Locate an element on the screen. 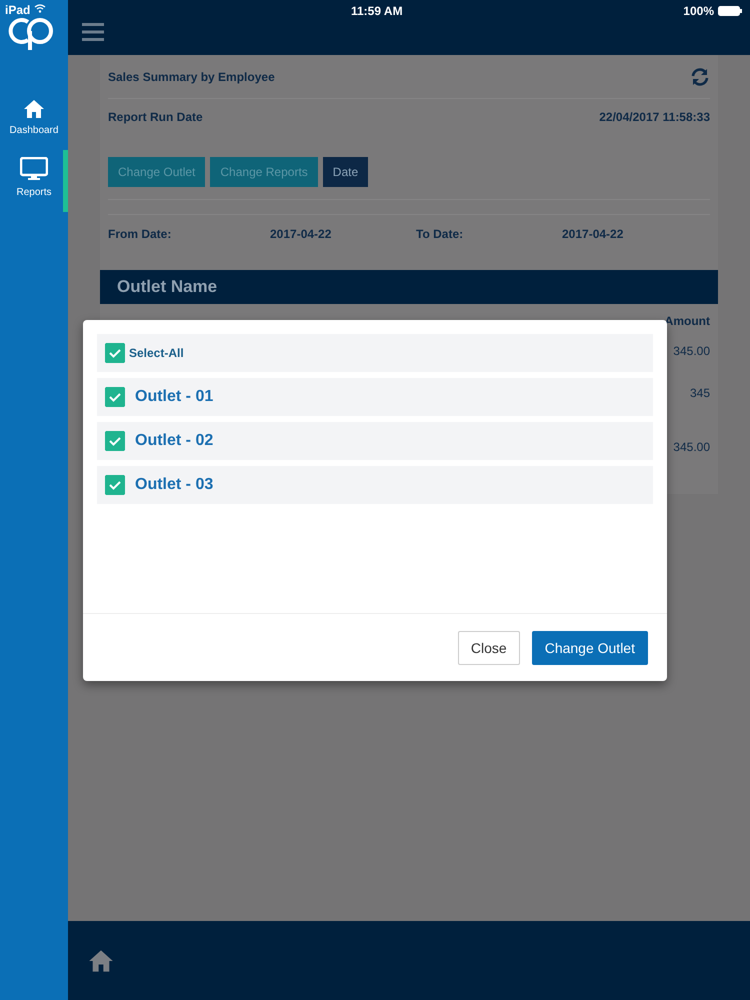 This screenshot has width=750, height=1000. outlet-option: Select-All is located at coordinates (375, 353).